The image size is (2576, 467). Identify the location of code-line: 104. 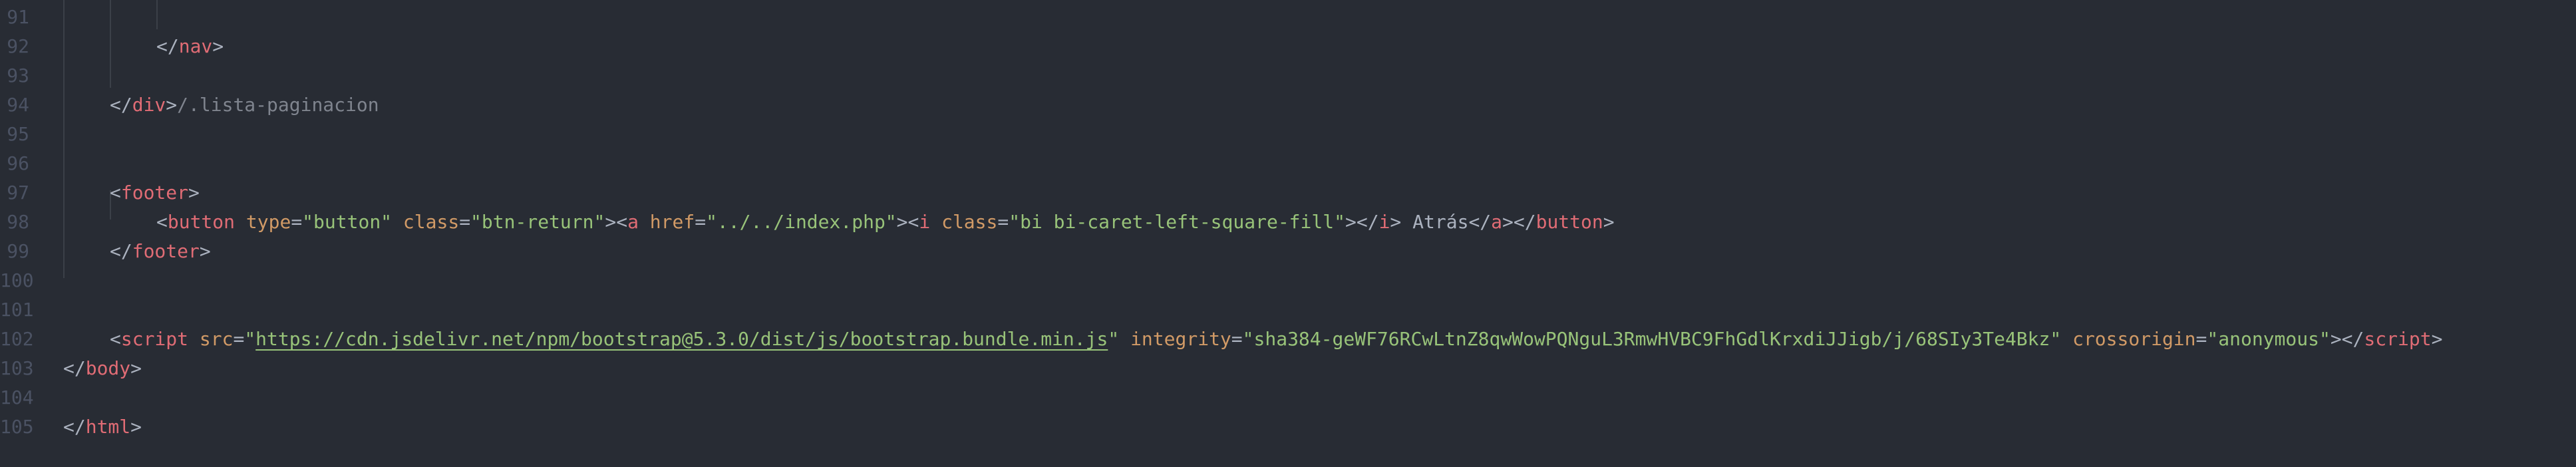
(1288, 398).